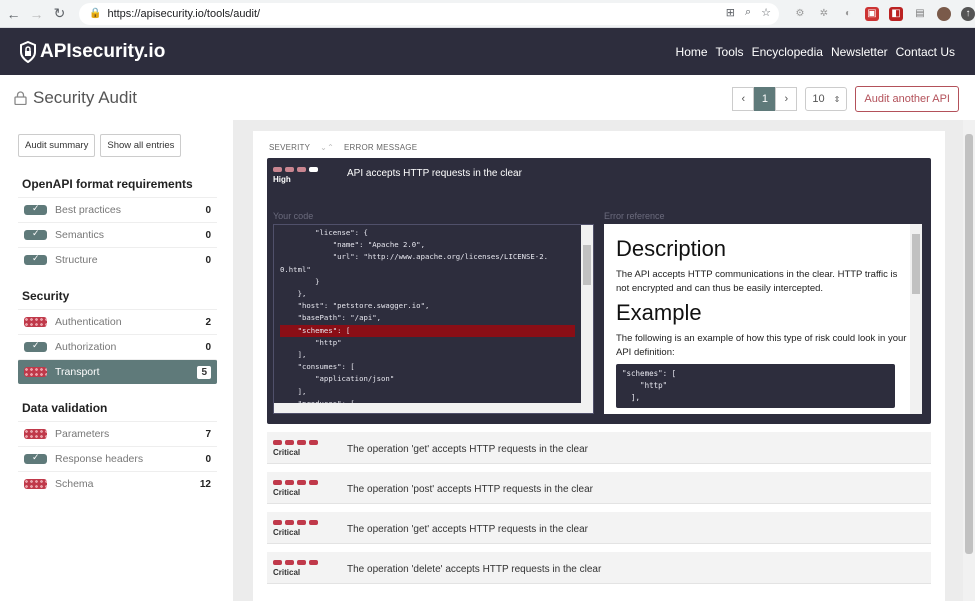 The image size is (975, 601). I want to click on translate-icon: ⊞, so click(730, 12).